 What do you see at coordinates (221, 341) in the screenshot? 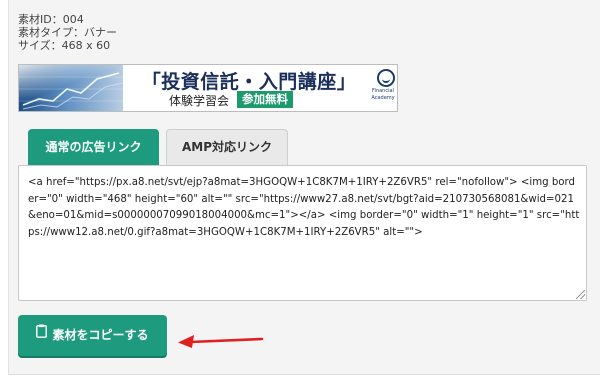
I see `red-arrow-icon` at bounding box center [221, 341].